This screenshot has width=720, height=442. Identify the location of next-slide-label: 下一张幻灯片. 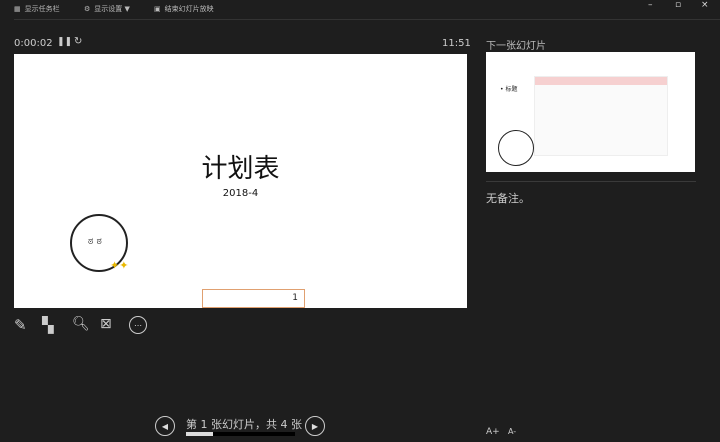
(516, 46).